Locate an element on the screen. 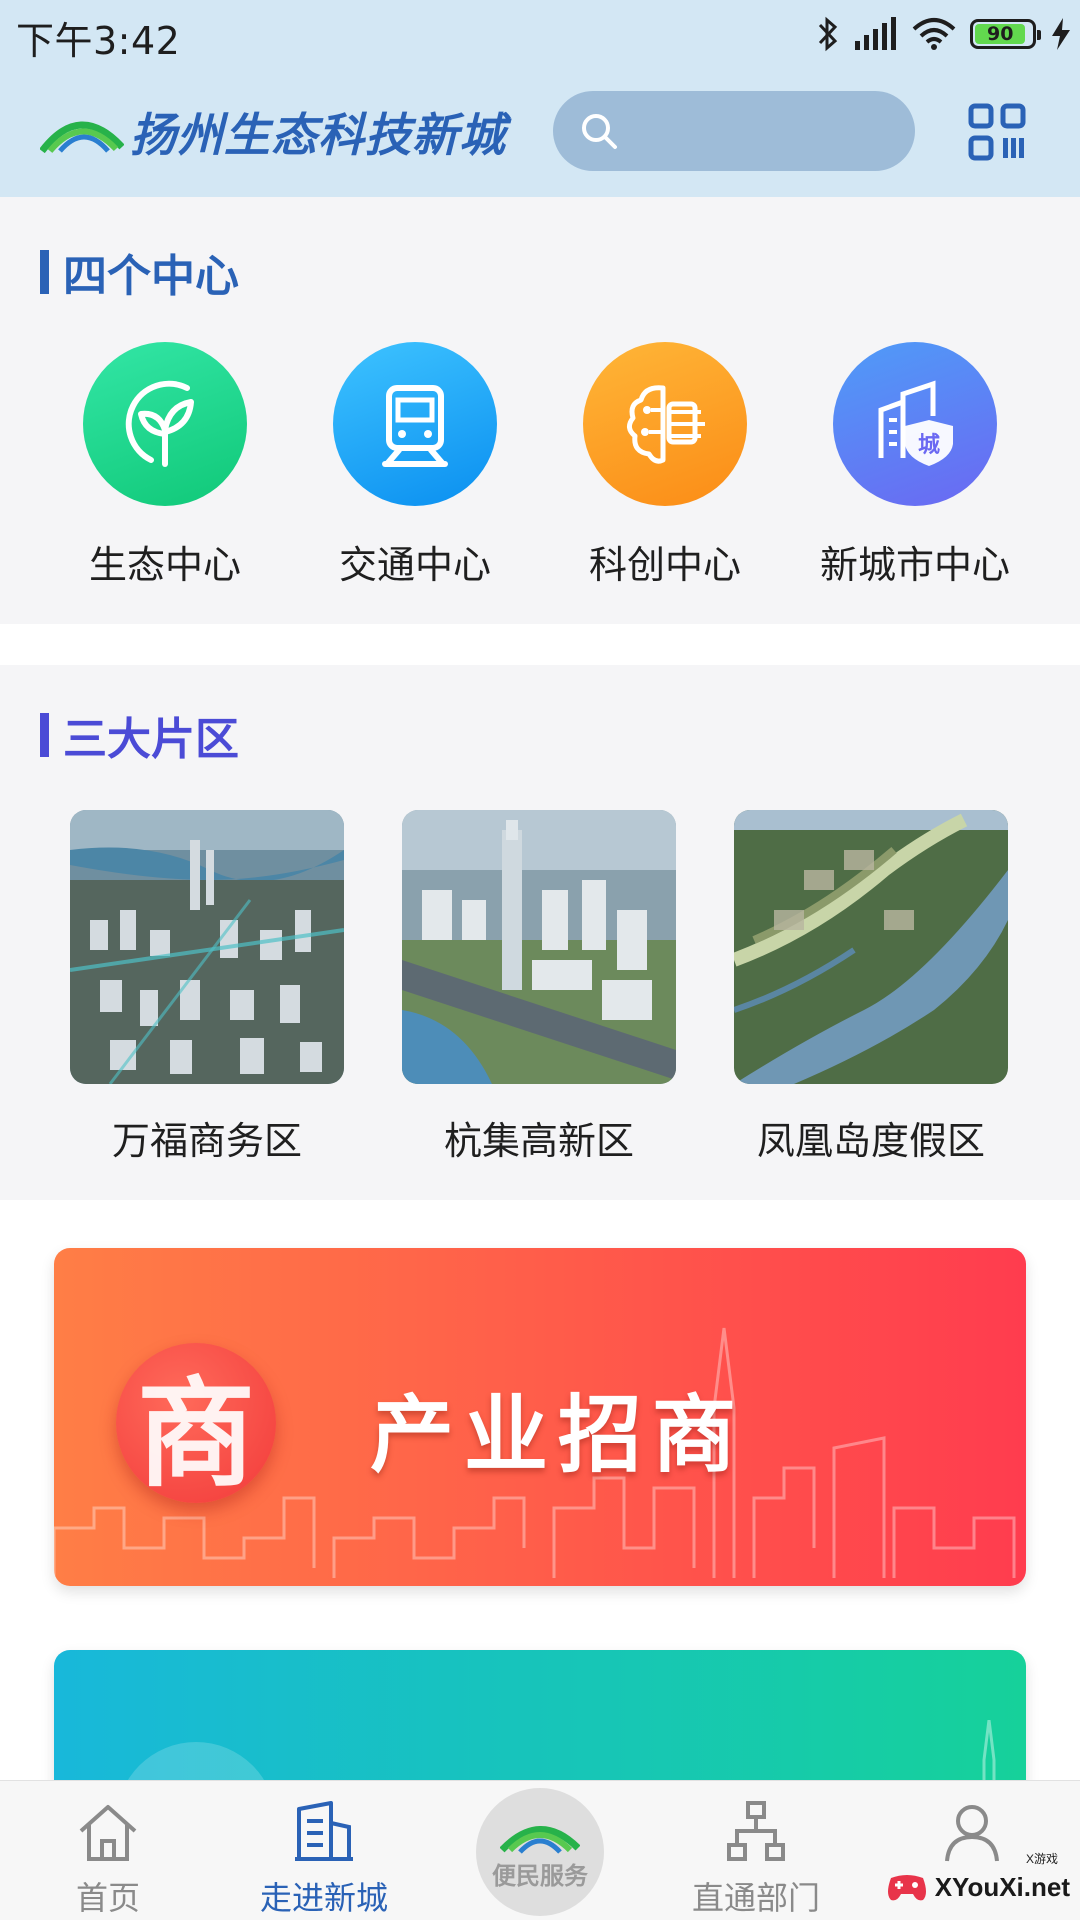 The height and width of the screenshot is (1920, 1080). zone-label: 杭集高新区 is located at coordinates (538, 1141).